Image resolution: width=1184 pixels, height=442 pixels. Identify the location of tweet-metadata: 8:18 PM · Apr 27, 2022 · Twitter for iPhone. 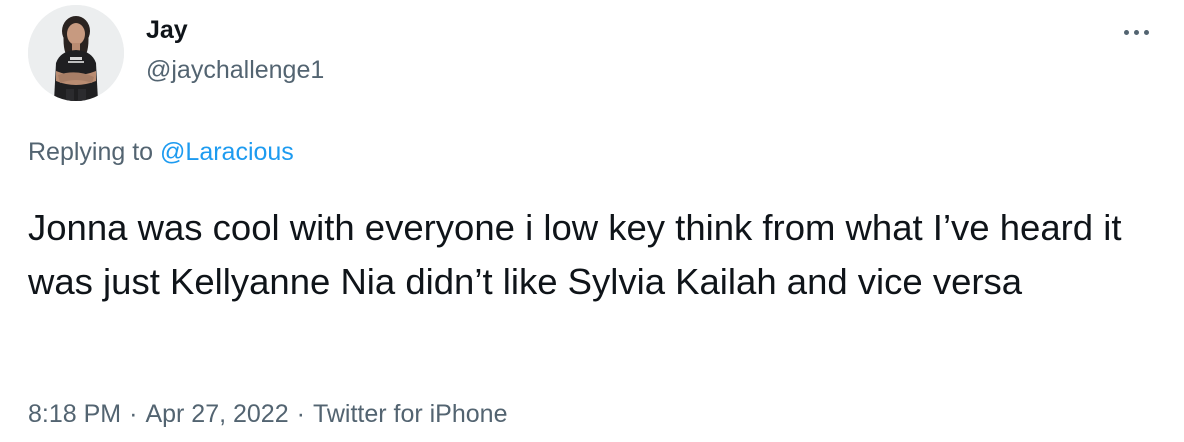
(267, 414).